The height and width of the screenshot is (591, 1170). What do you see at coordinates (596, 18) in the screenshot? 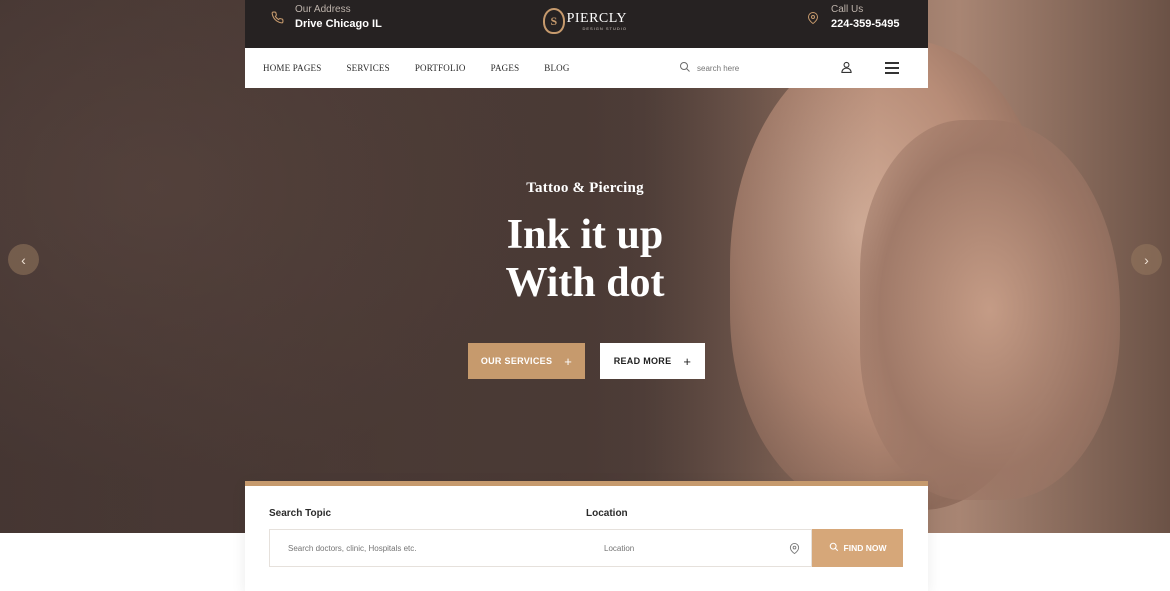
I see `logo-text: PIERCLY` at bounding box center [596, 18].